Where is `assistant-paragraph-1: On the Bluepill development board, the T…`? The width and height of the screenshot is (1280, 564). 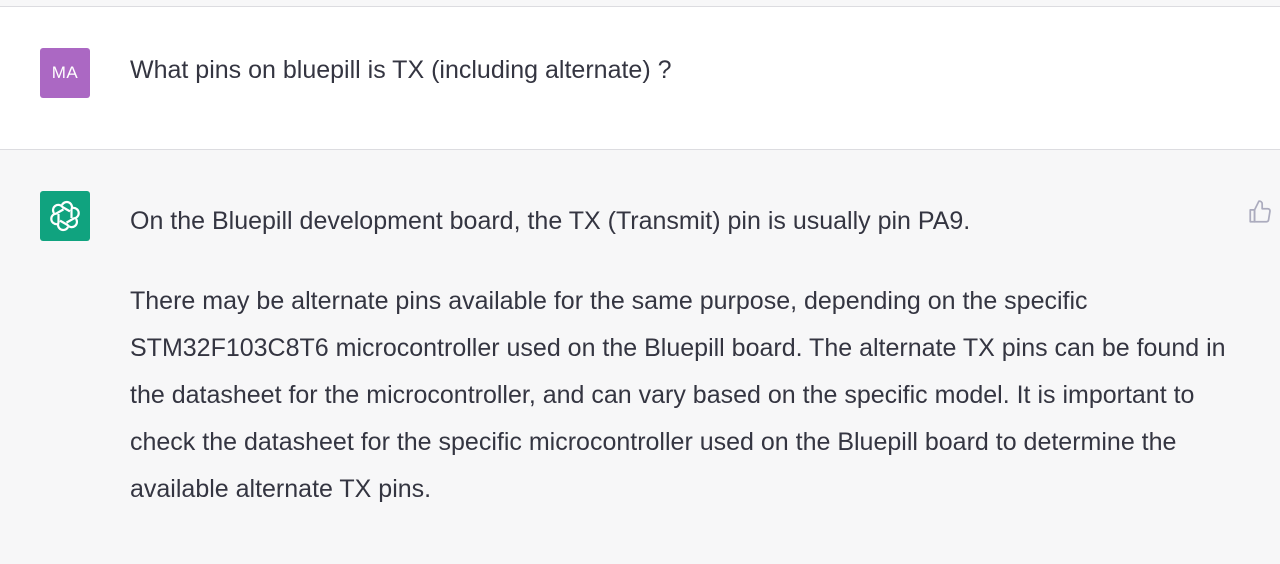
assistant-paragraph-1: On the Bluepill development board, the T… is located at coordinates (550, 221).